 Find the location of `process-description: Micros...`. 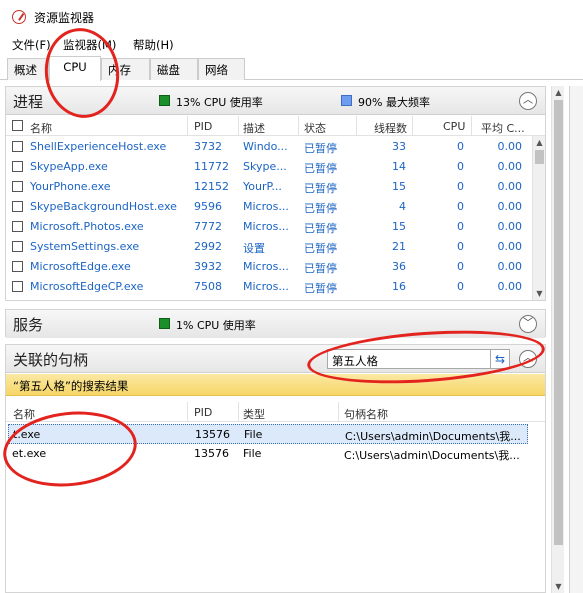

process-description: Micros... is located at coordinates (266, 226).